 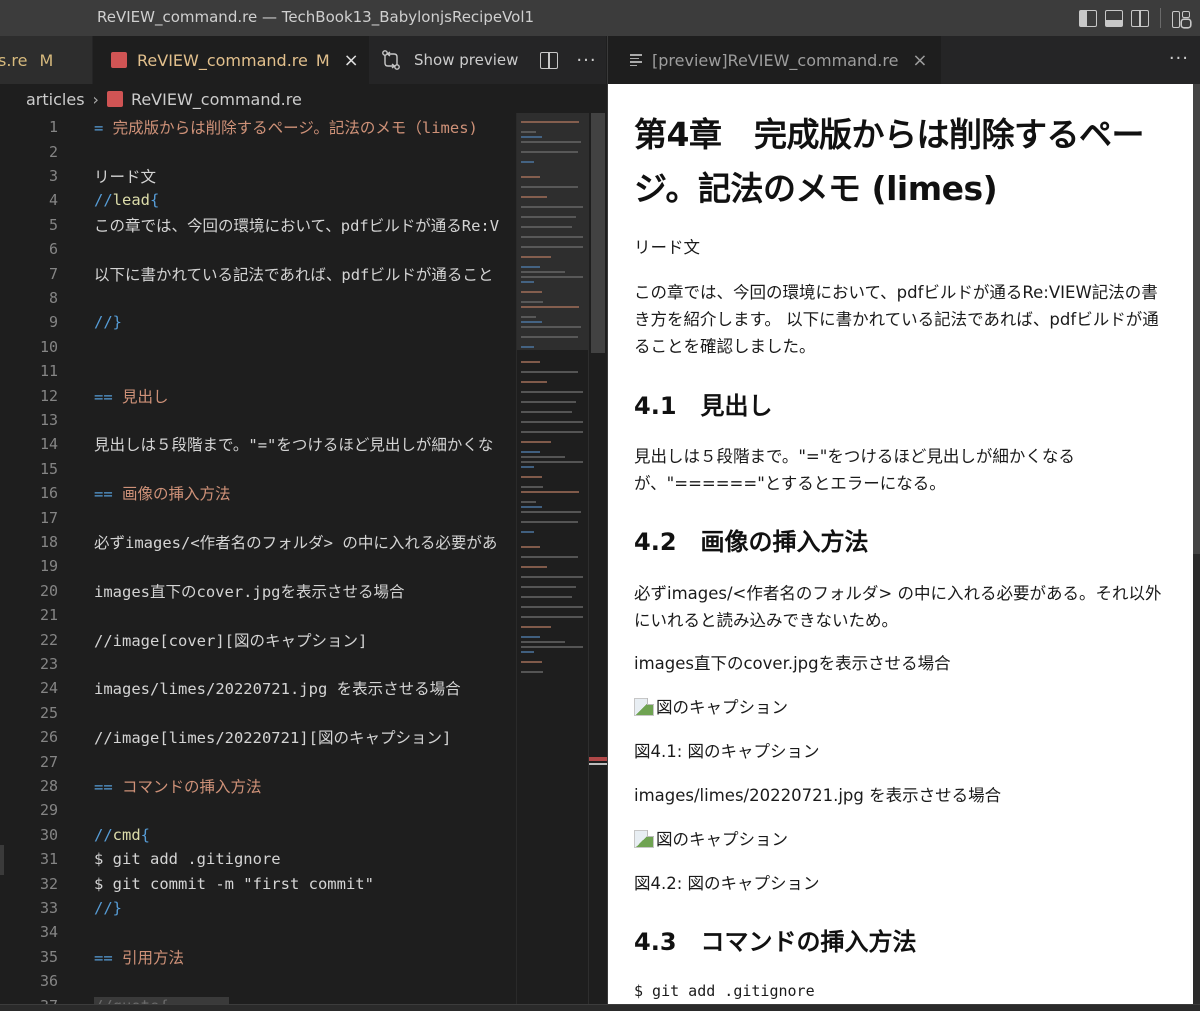 What do you see at coordinates (258, 298) in the screenshot?
I see `code-line: 8` at bounding box center [258, 298].